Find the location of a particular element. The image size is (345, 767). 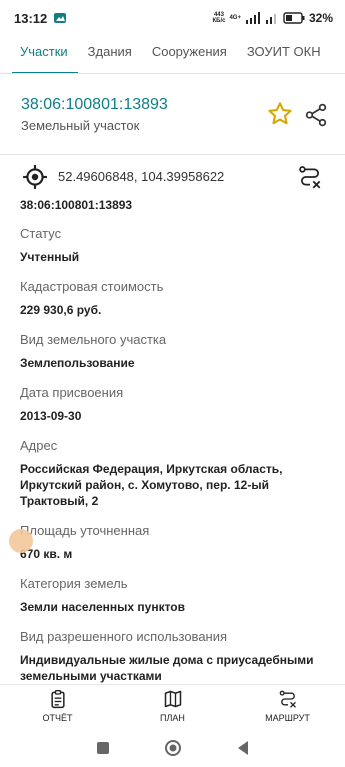

field-label: Вид земельного участка is located at coordinates (93, 339).